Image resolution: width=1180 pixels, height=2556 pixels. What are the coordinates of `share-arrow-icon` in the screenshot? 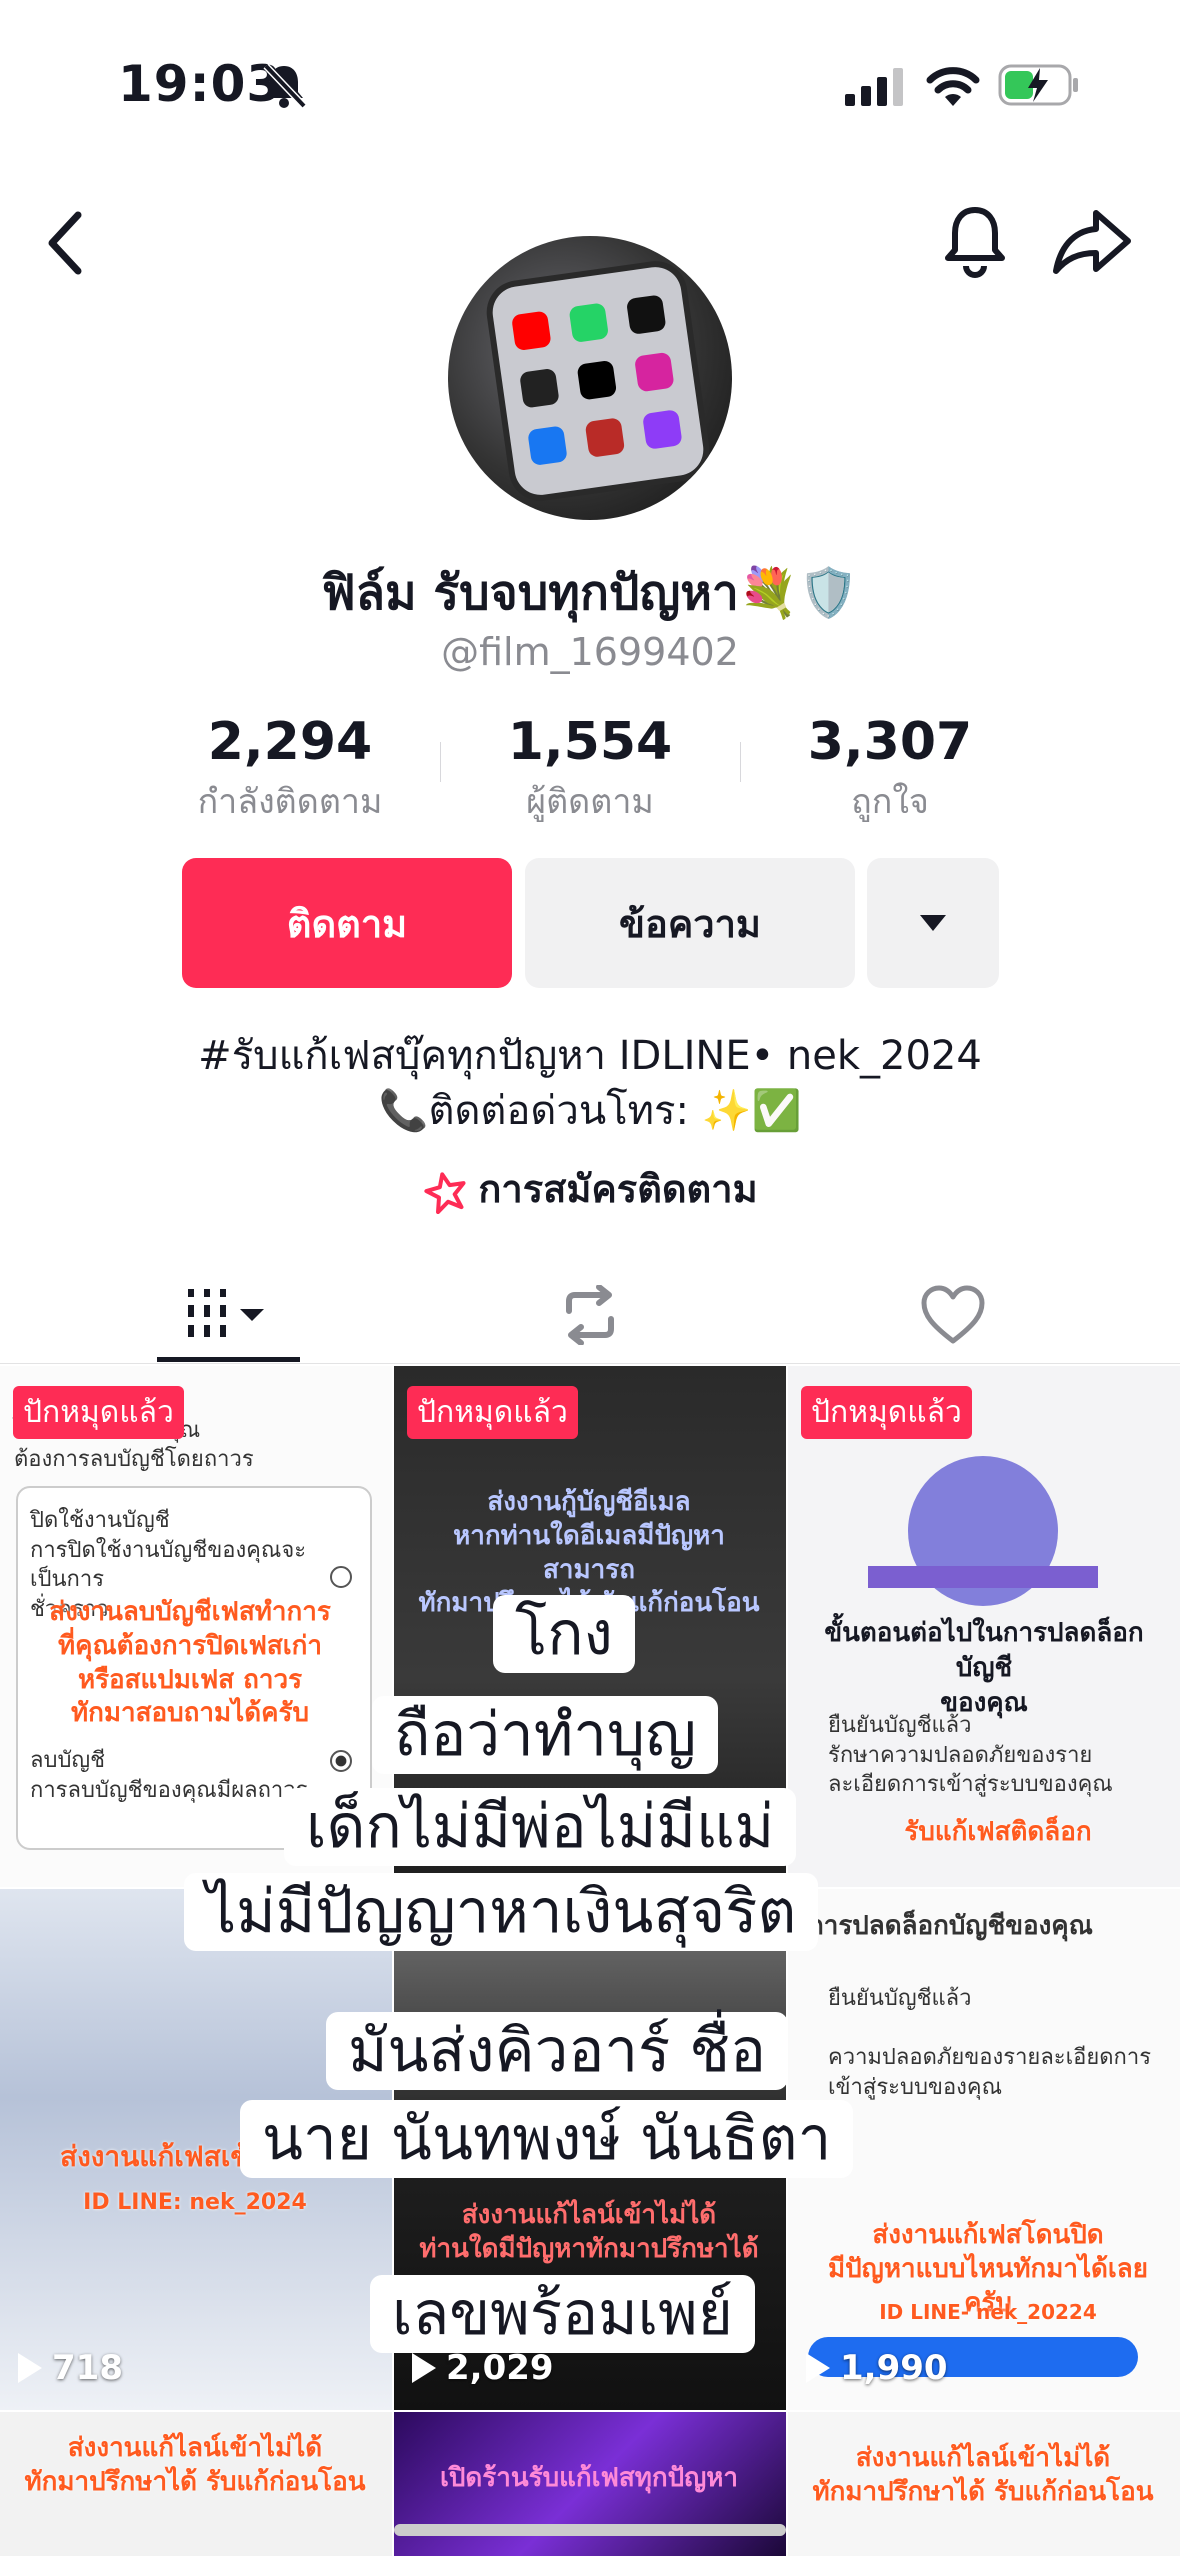 It's located at (1092, 242).